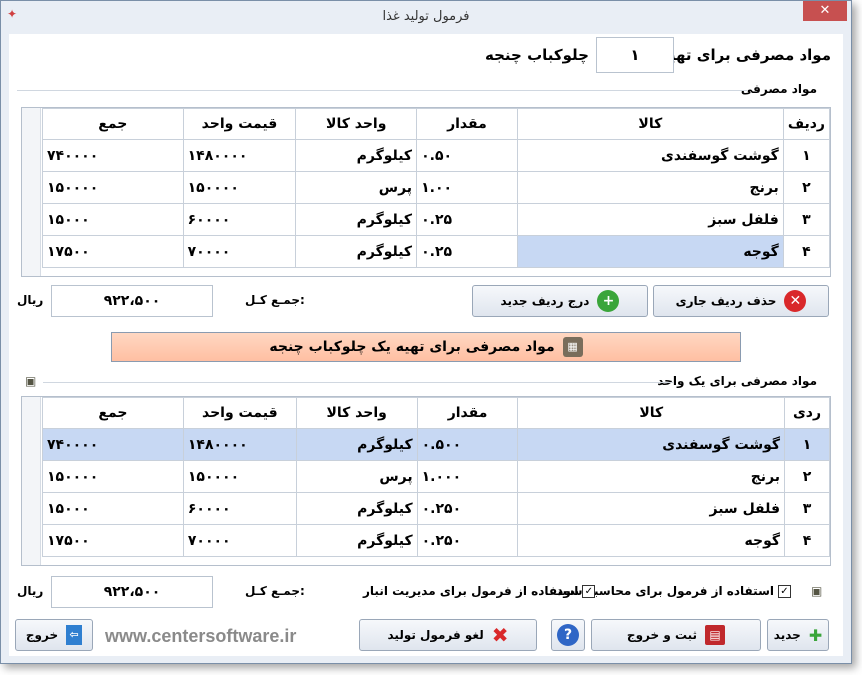 Image resolution: width=862 pixels, height=675 pixels. I want to click on section1-title: مواد مصرفی, so click(778, 89).